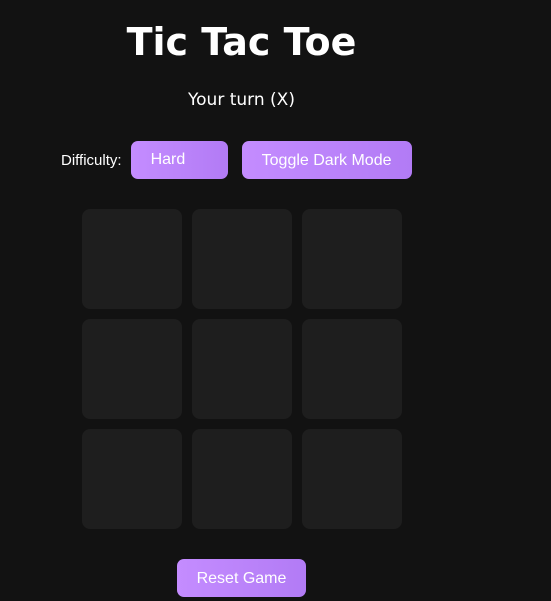 Image resolution: width=551 pixels, height=601 pixels. I want to click on toggle-dark-mode-button: Toggle Dark Mode, so click(326, 160).